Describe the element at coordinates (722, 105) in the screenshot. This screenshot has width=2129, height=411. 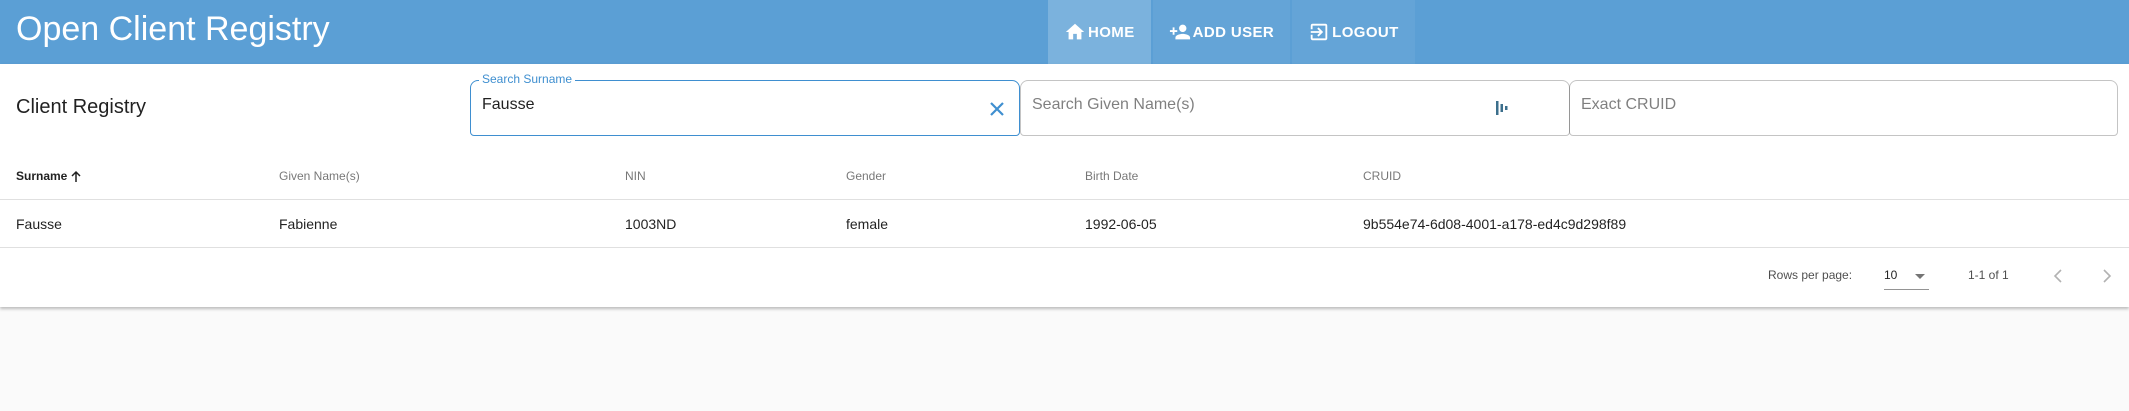
I see `search-surname-input` at that location.